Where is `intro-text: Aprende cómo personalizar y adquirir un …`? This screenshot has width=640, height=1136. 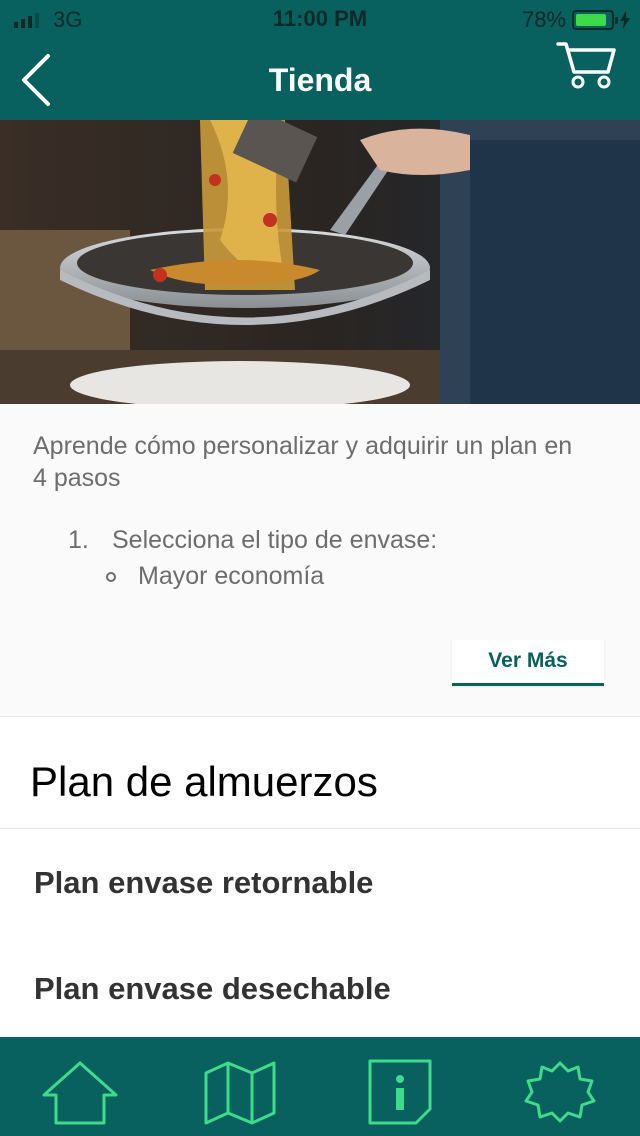 intro-text: Aprende cómo personalizar y adquirir un … is located at coordinates (303, 462).